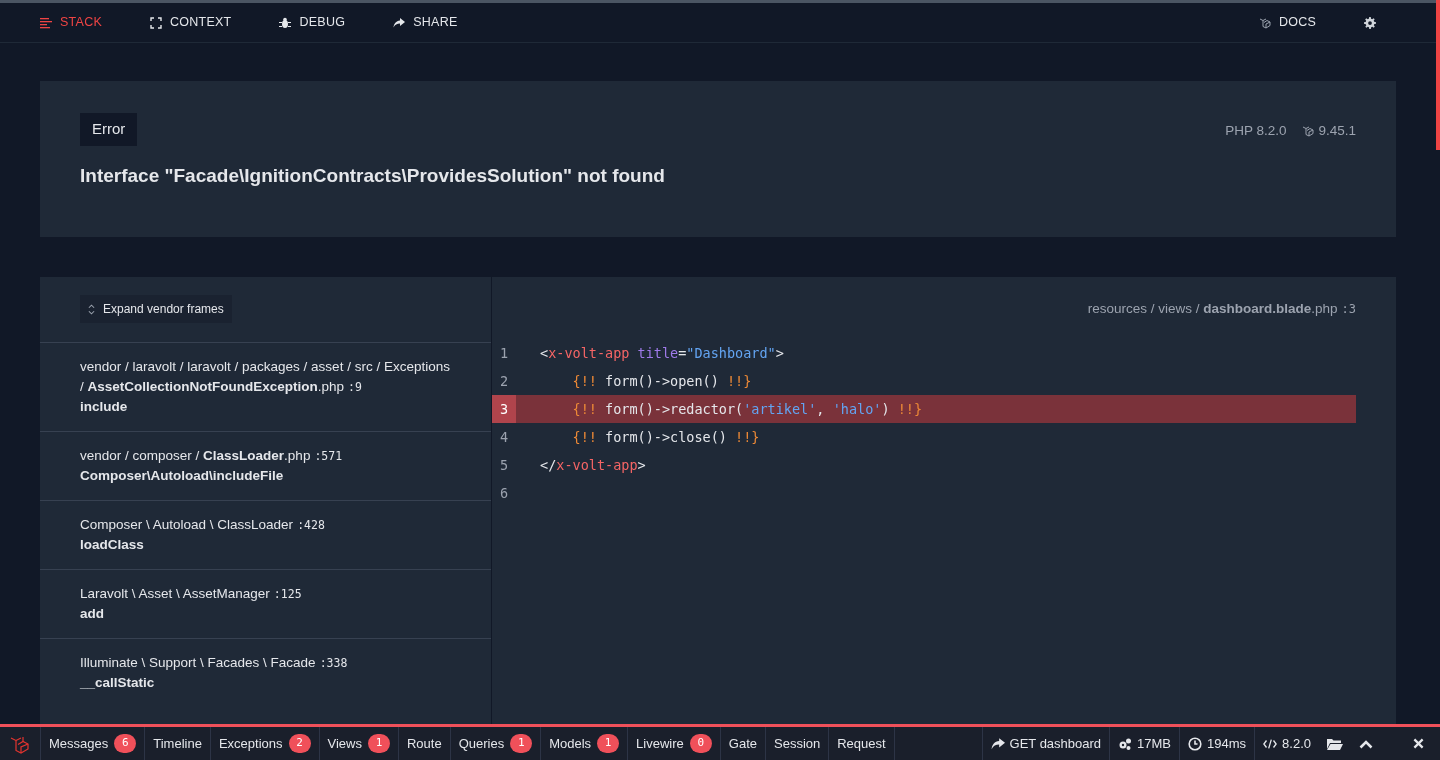  I want to click on debugbar-tab: Timeline, so click(178, 743).